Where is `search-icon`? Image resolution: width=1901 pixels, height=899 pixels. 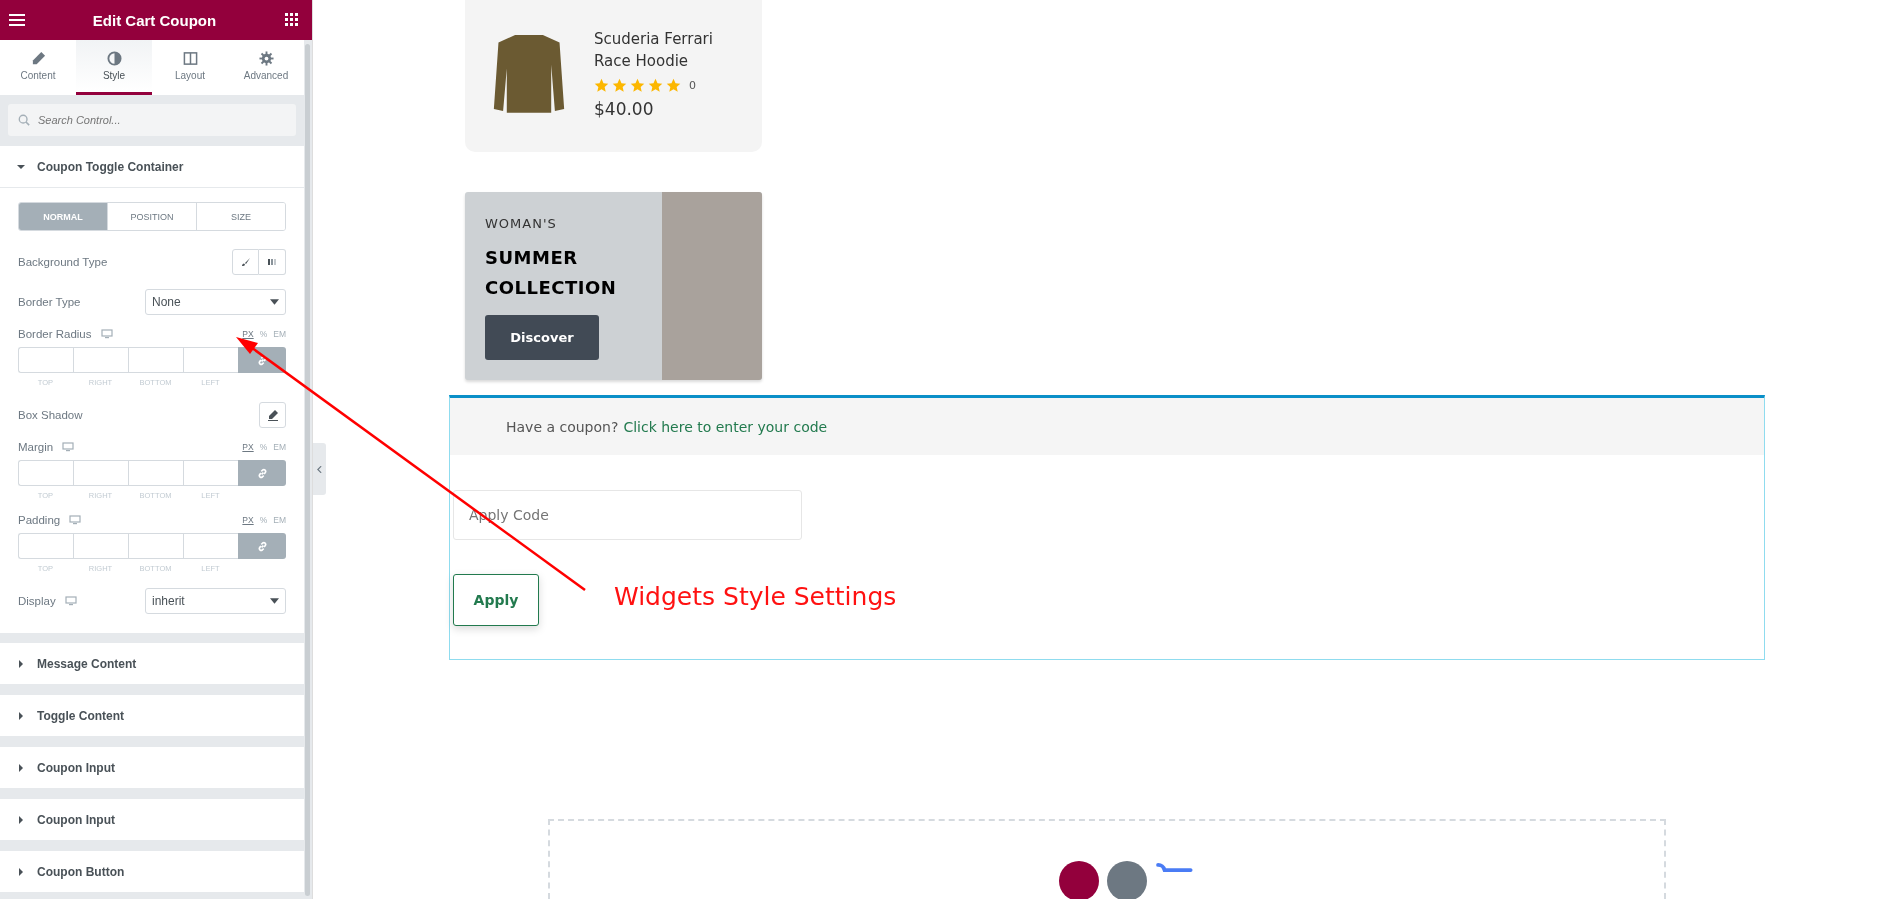
search-icon is located at coordinates (24, 120).